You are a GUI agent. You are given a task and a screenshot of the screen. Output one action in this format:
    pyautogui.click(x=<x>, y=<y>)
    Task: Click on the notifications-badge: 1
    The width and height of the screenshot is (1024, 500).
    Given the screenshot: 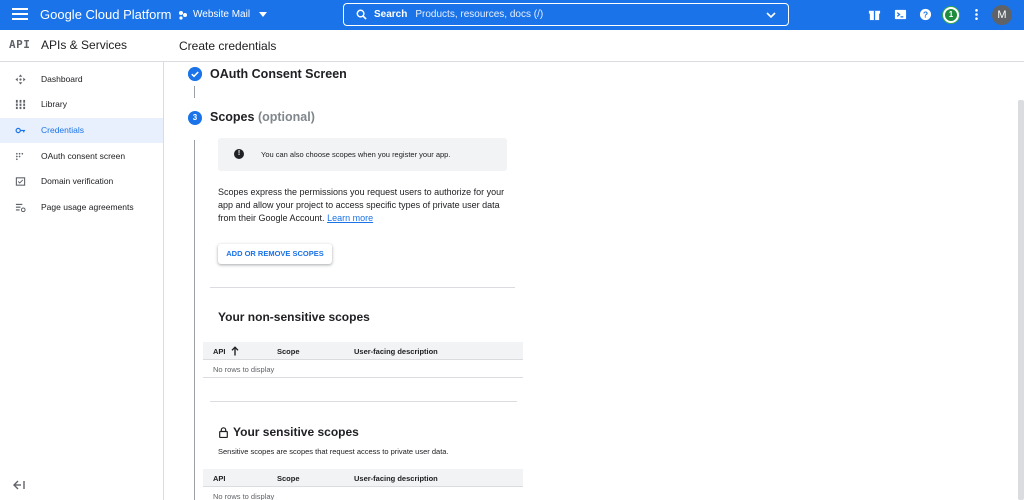 What is the action you would take?
    pyautogui.click(x=951, y=15)
    